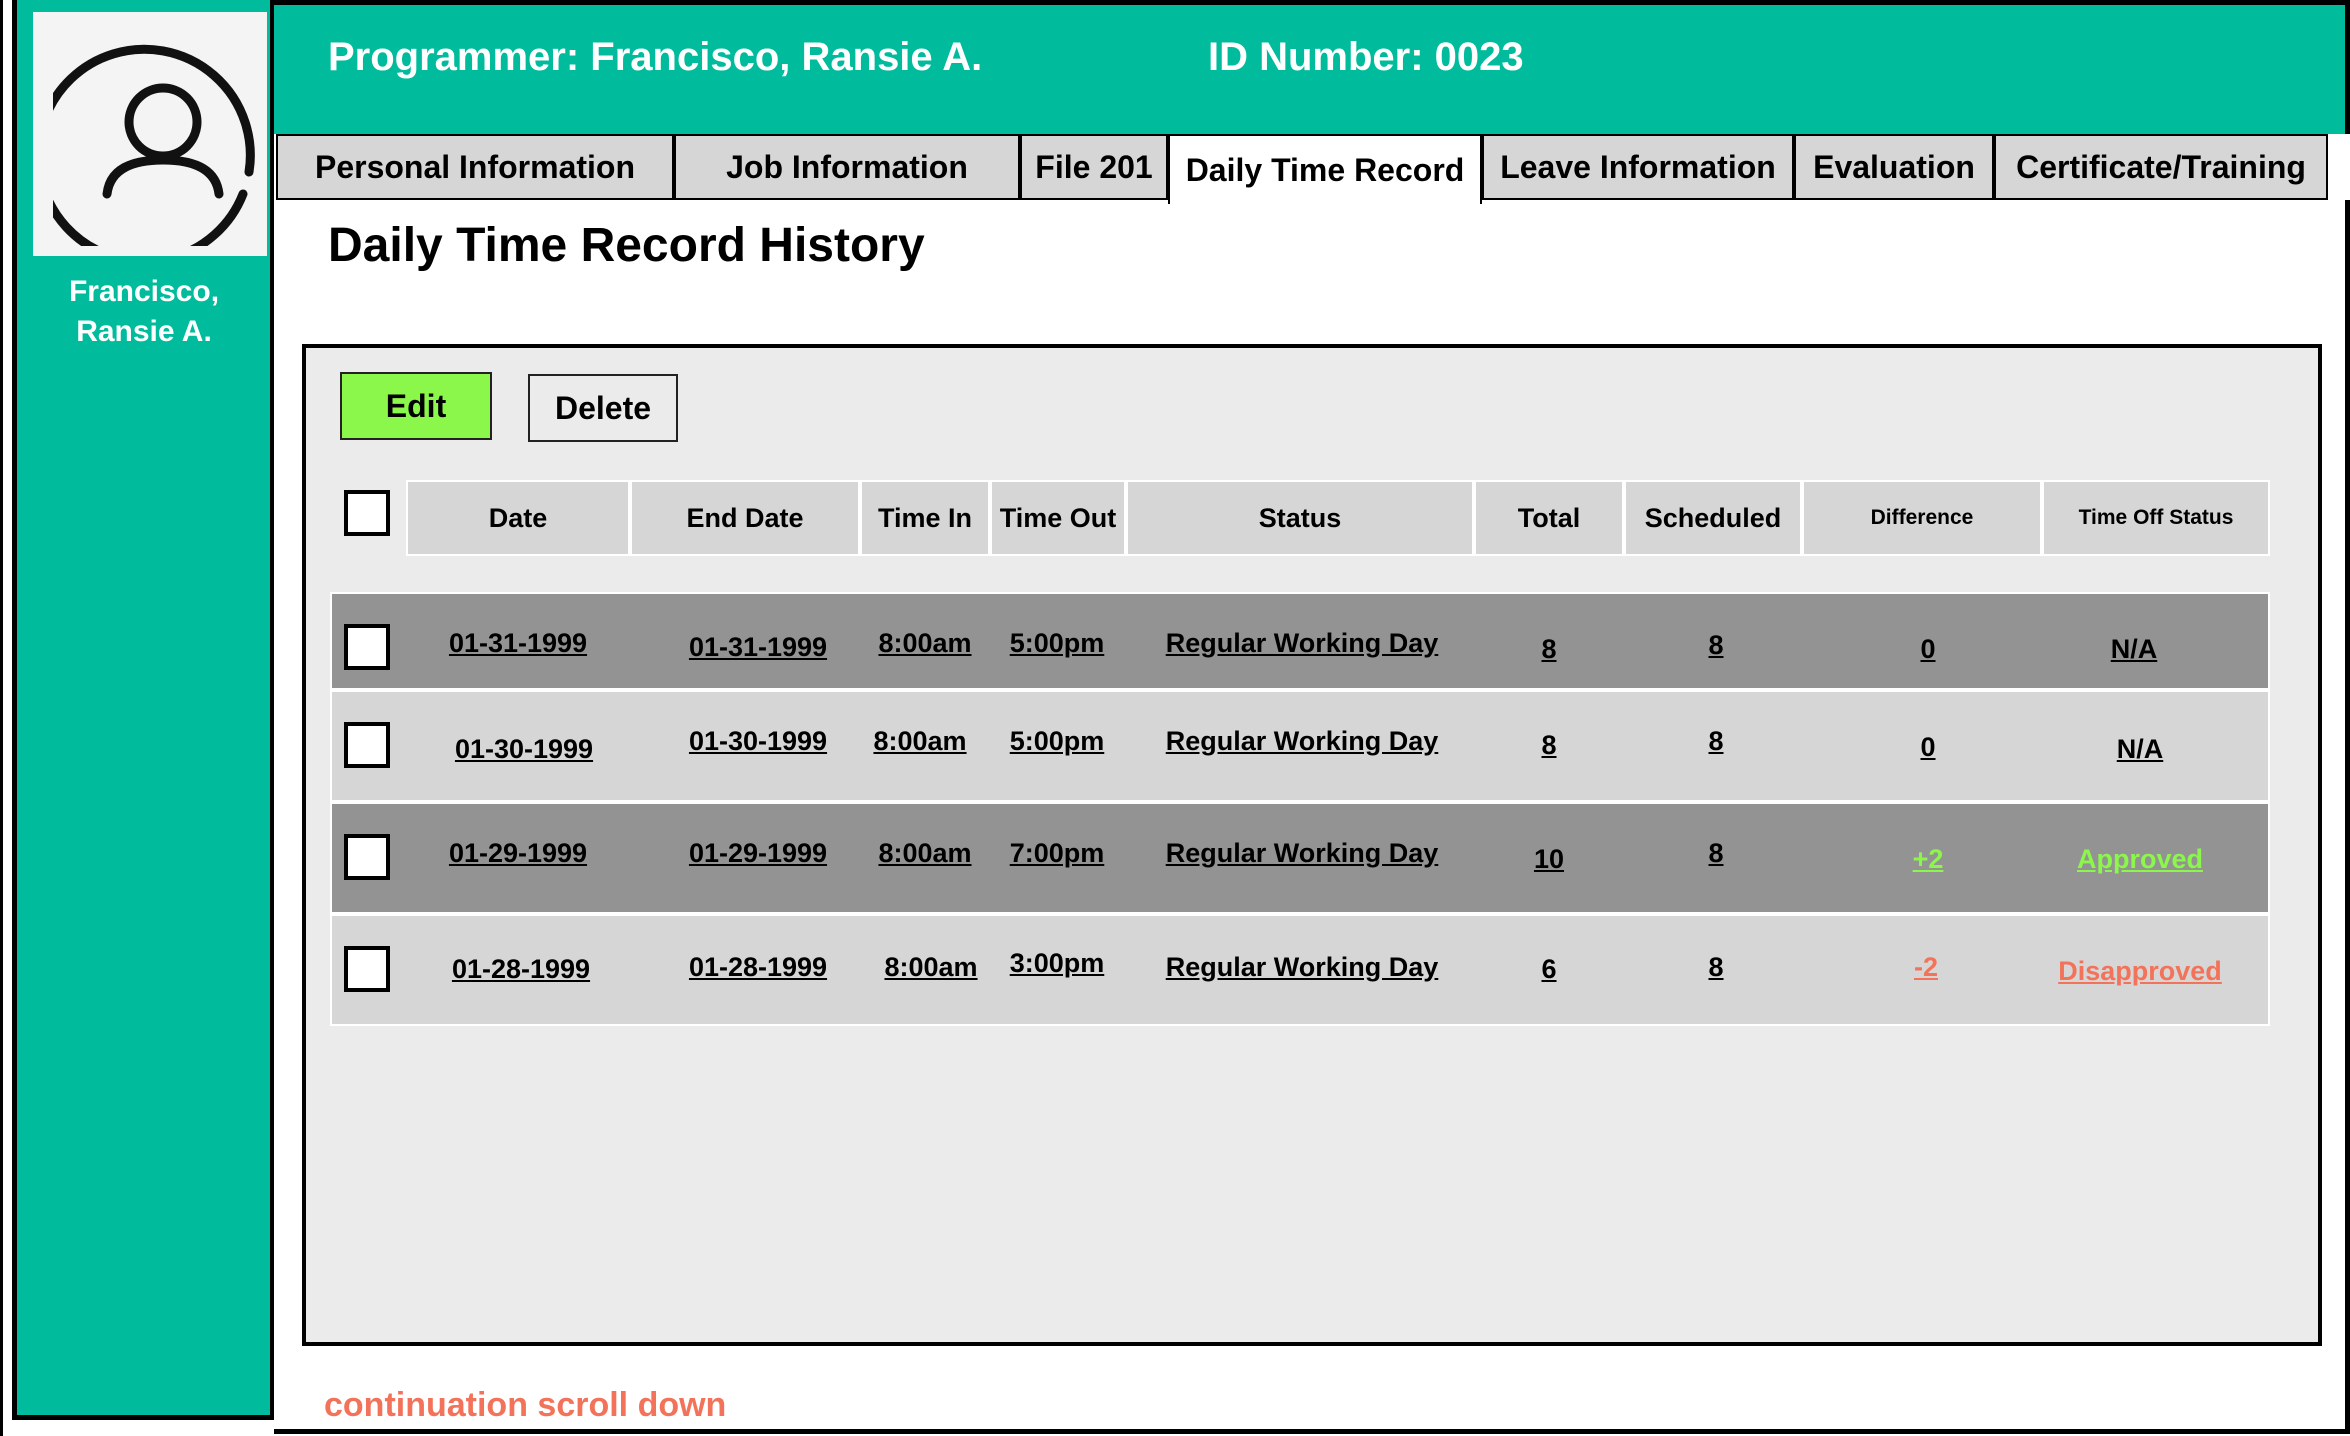  I want to click on cell-difference: -2, so click(1926, 967).